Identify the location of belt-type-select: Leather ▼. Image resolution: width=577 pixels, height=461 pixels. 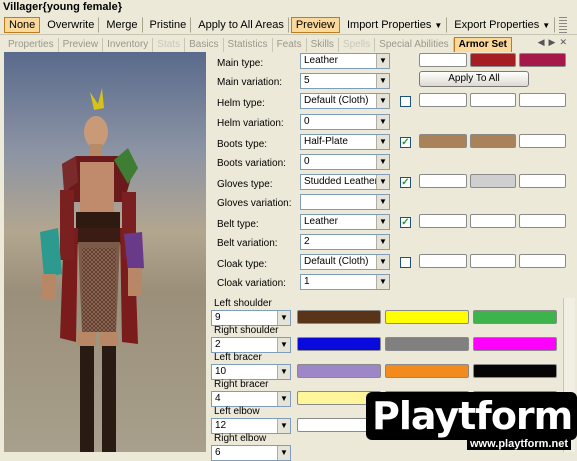
(345, 222).